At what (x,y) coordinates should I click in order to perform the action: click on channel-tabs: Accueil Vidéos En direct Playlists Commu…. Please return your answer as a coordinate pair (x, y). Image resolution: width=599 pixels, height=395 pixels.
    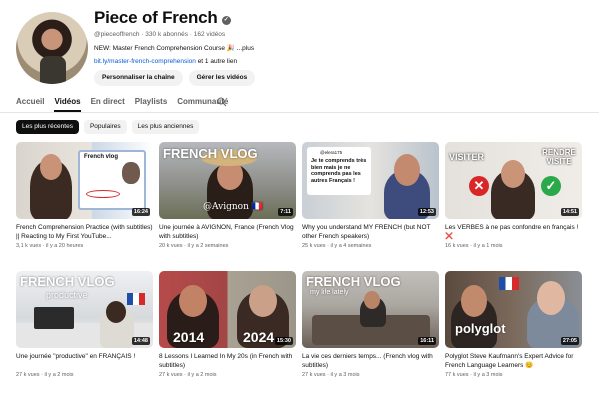
    Looking at the image, I should click on (127, 104).